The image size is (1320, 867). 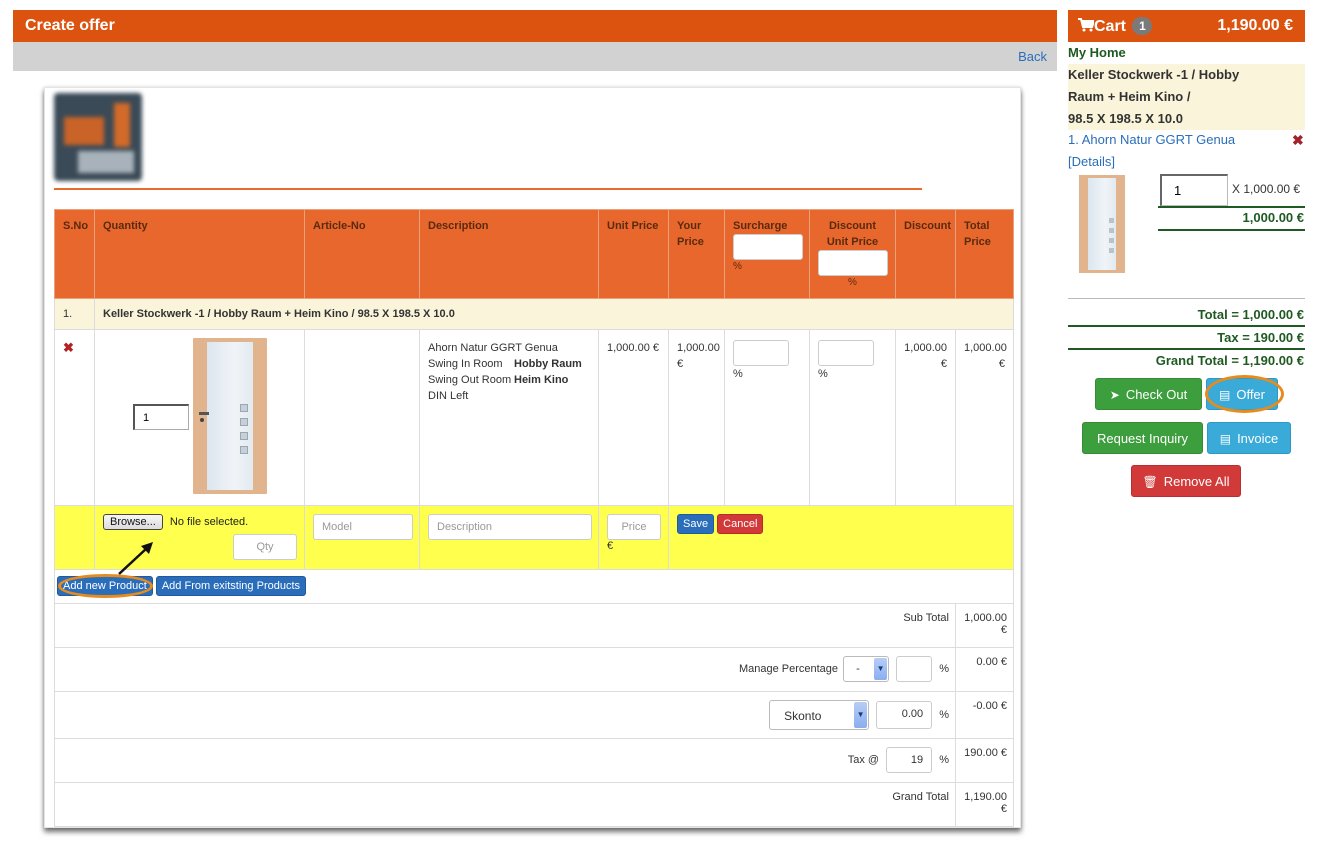 What do you see at coordinates (852, 234) in the screenshot?
I see `col-discount-unit-price-label: Discount Unit Price` at bounding box center [852, 234].